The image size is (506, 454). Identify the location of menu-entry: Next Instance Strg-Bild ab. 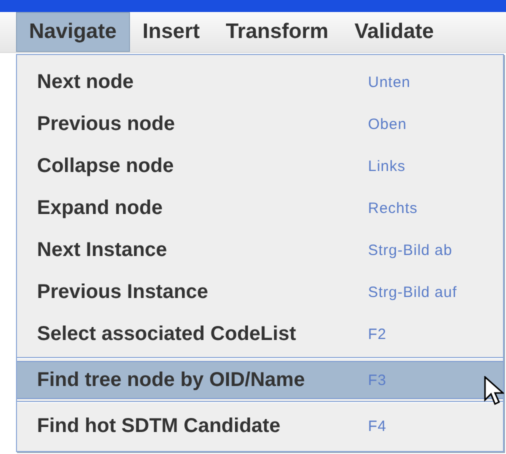
(260, 250).